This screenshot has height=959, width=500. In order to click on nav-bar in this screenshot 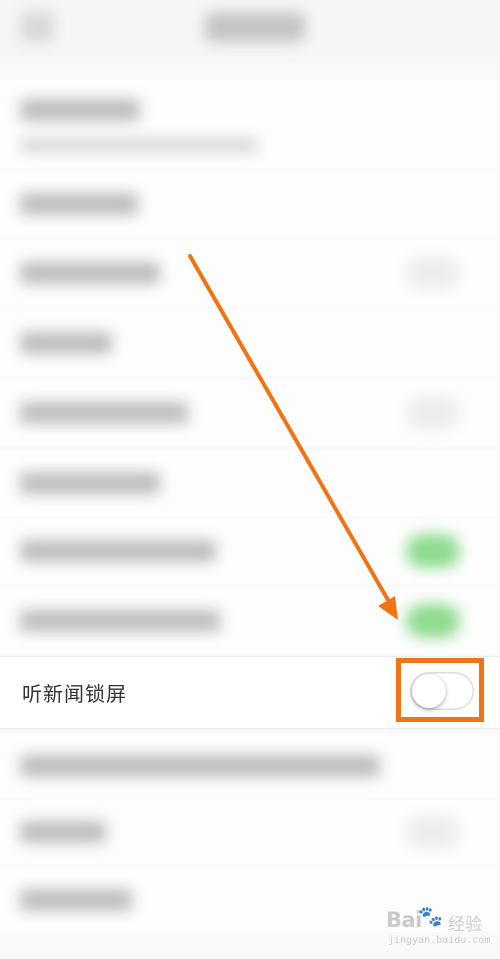, I will do `click(250, 31)`.